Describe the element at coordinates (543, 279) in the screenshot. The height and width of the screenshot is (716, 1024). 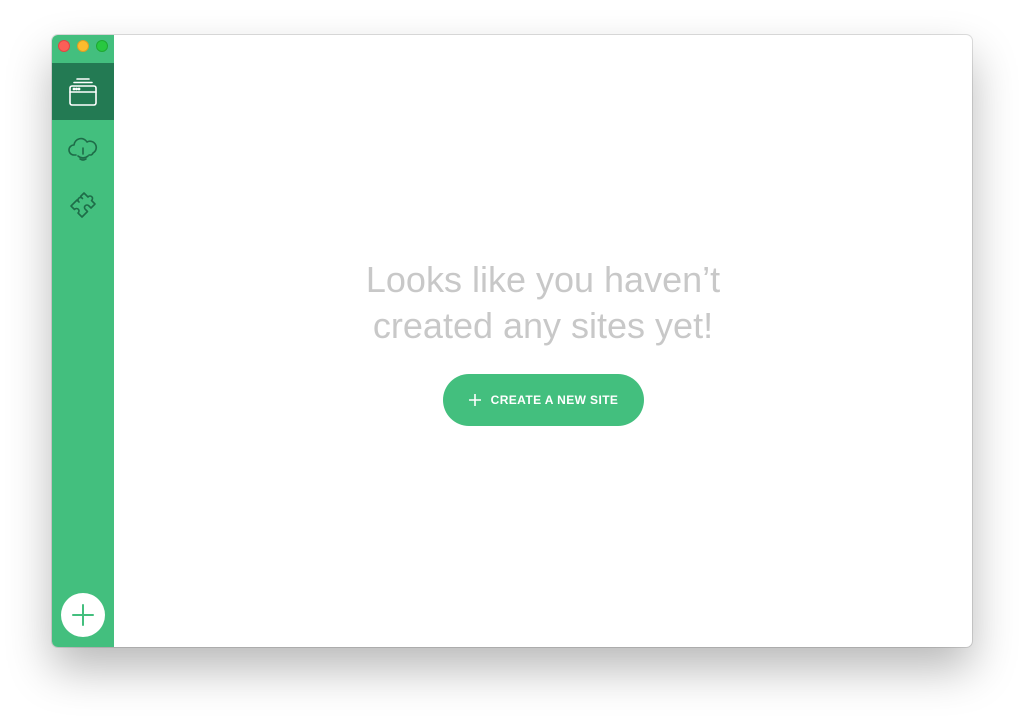
I see `empty-state-line-1: Looks like you haven’t` at that location.